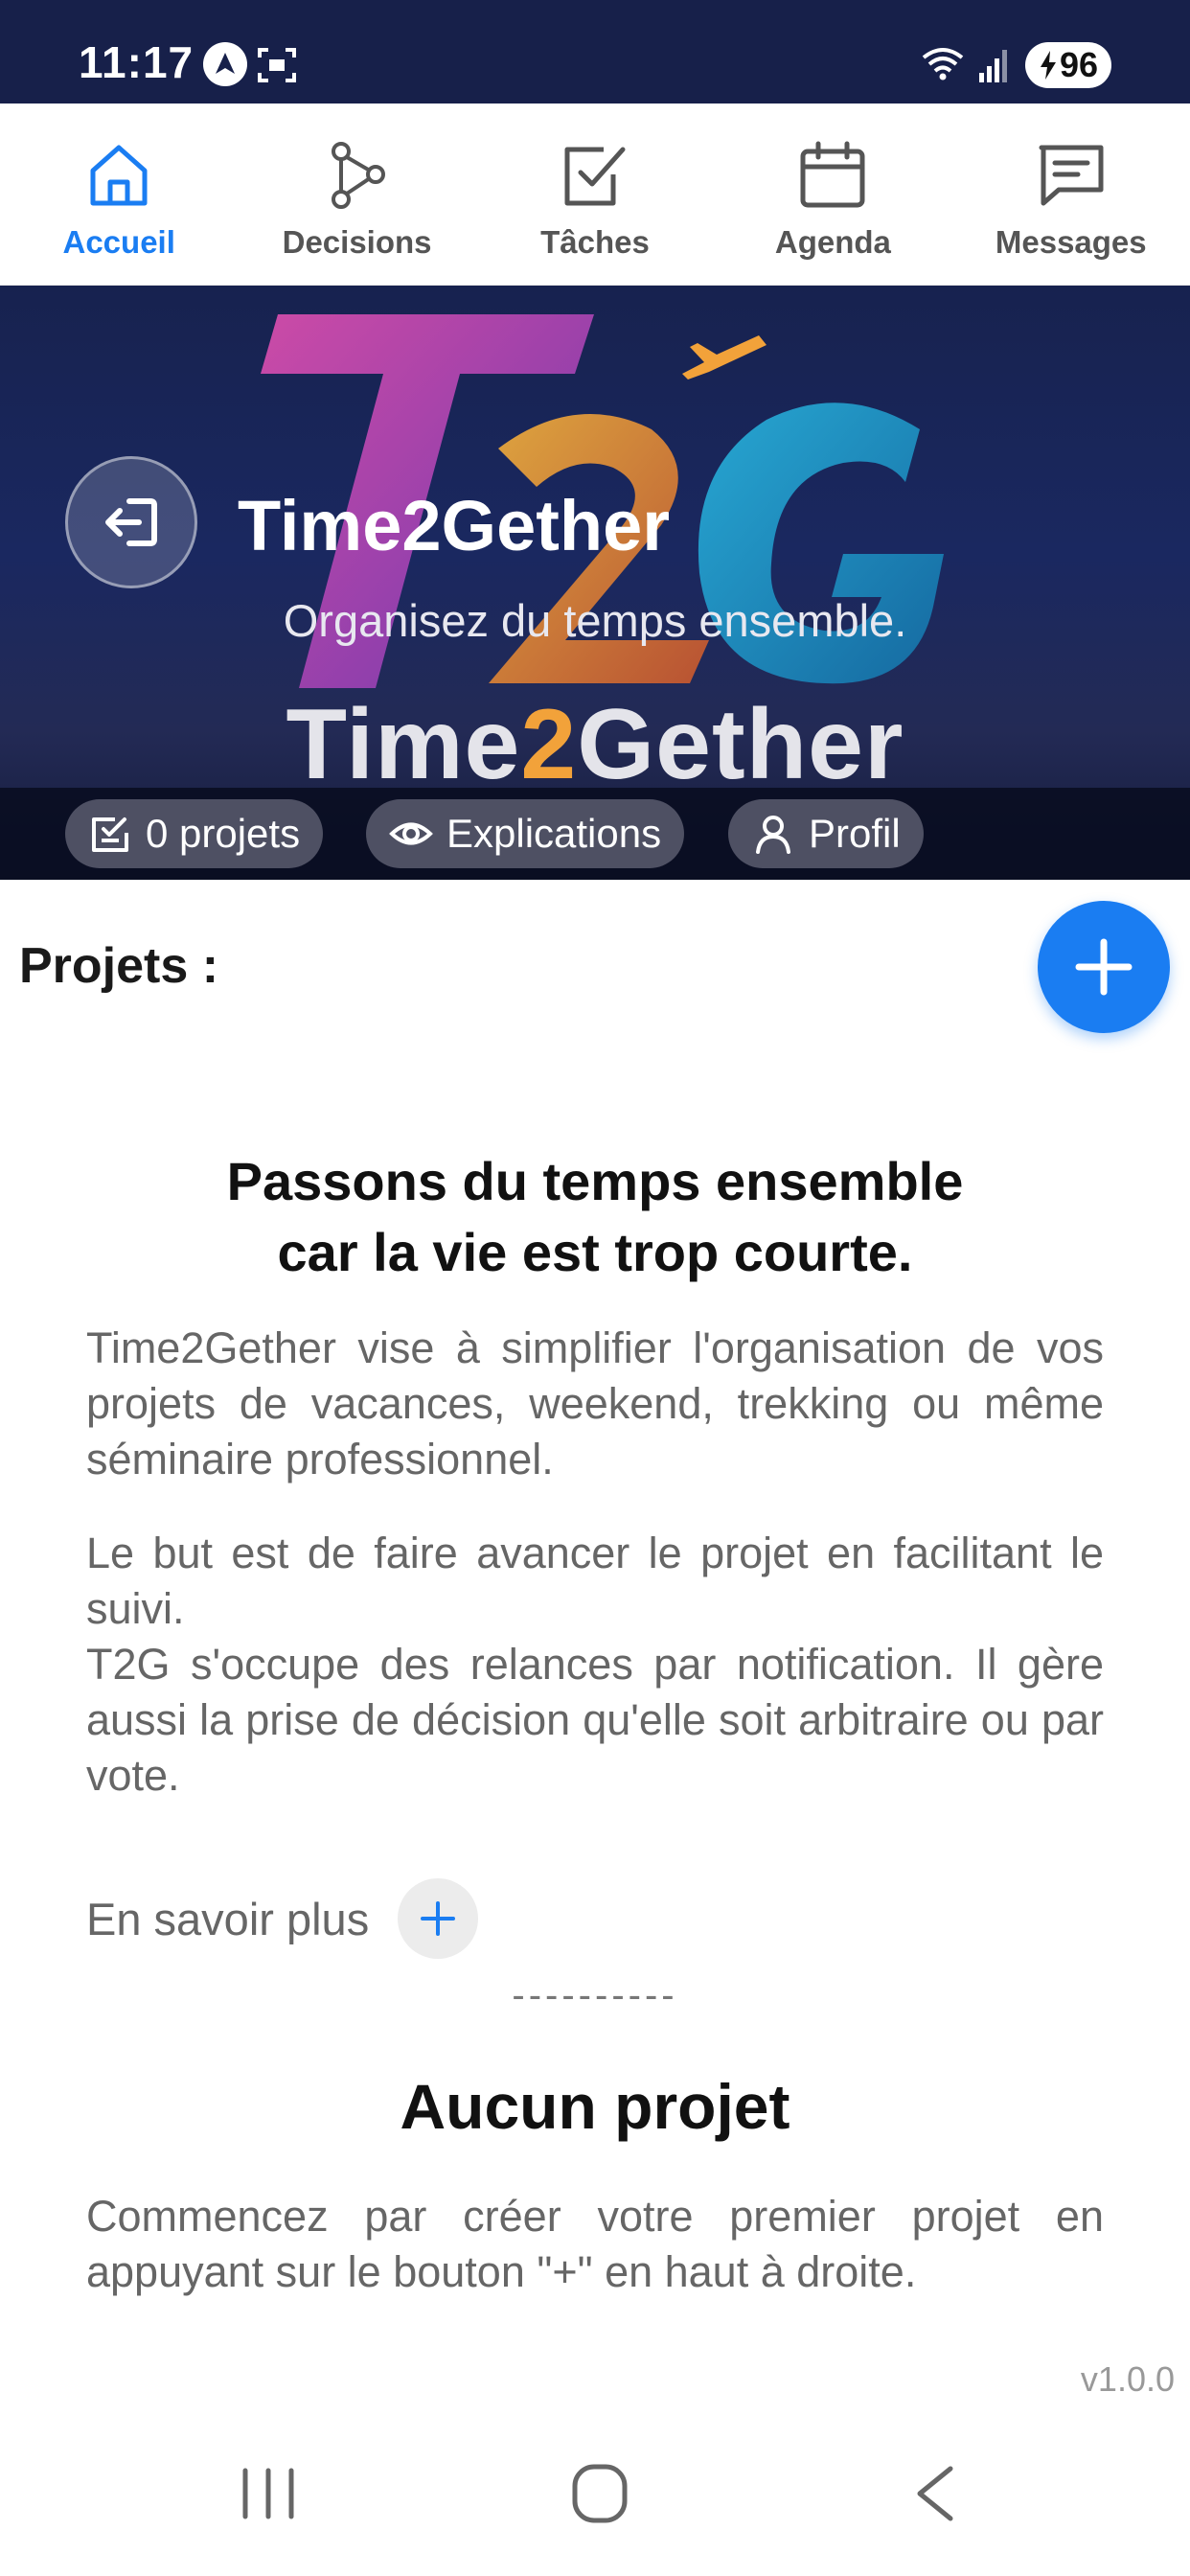 The image size is (1190, 2576). What do you see at coordinates (935, 2493) in the screenshot?
I see `back-icon` at bounding box center [935, 2493].